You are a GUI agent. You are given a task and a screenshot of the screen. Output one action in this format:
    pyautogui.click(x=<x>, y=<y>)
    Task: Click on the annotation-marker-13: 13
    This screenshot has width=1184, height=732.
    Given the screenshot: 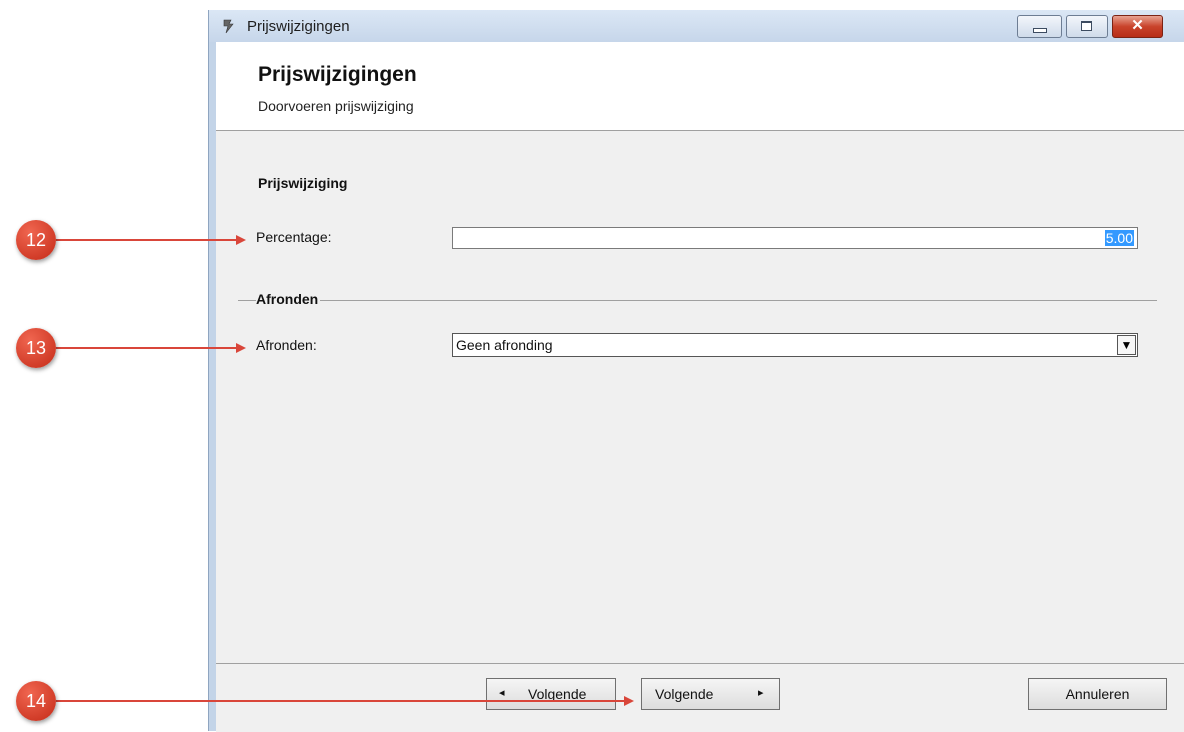 What is the action you would take?
    pyautogui.click(x=36, y=348)
    